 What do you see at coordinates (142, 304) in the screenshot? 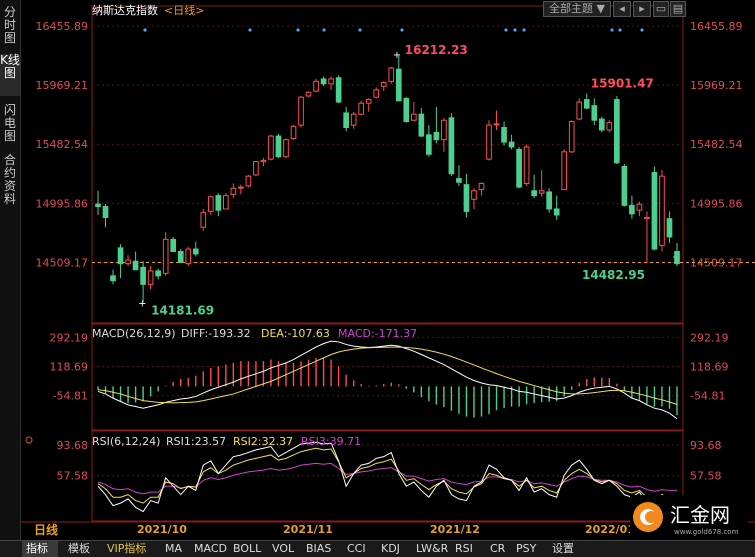
I see `annotation-low-marker: +` at bounding box center [142, 304].